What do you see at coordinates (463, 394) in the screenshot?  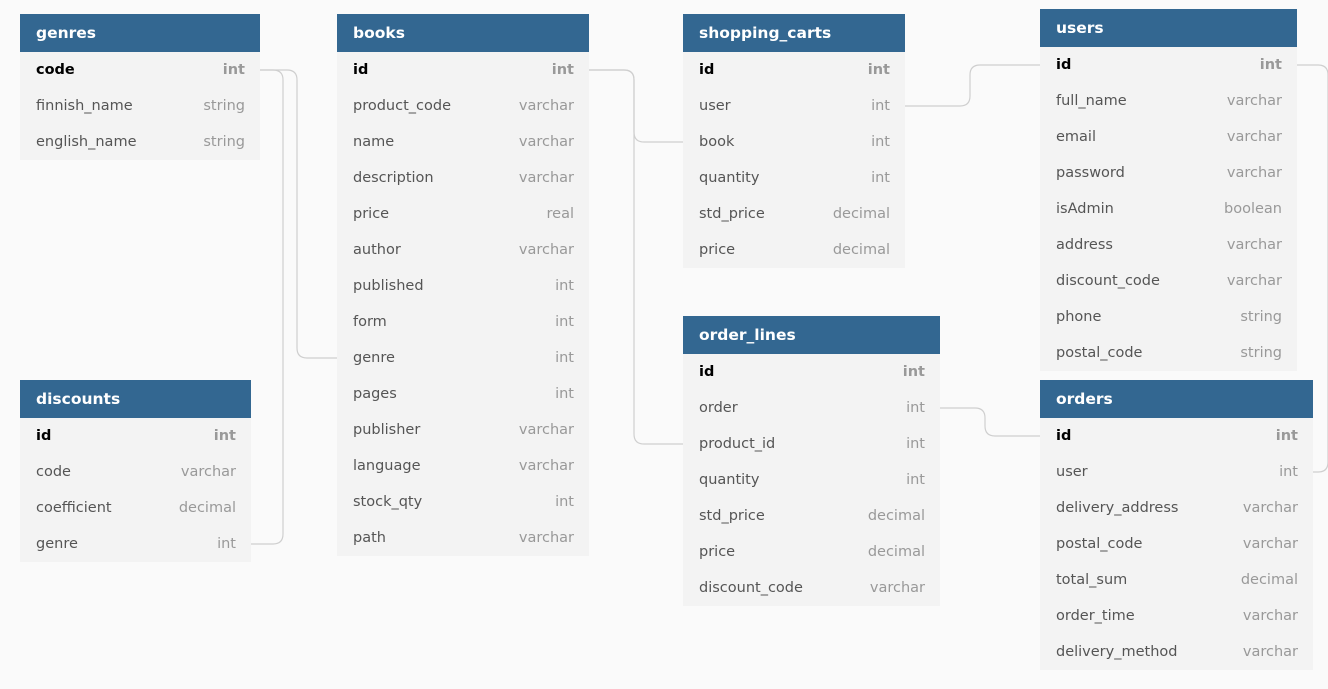 I see `field-row: pages int` at bounding box center [463, 394].